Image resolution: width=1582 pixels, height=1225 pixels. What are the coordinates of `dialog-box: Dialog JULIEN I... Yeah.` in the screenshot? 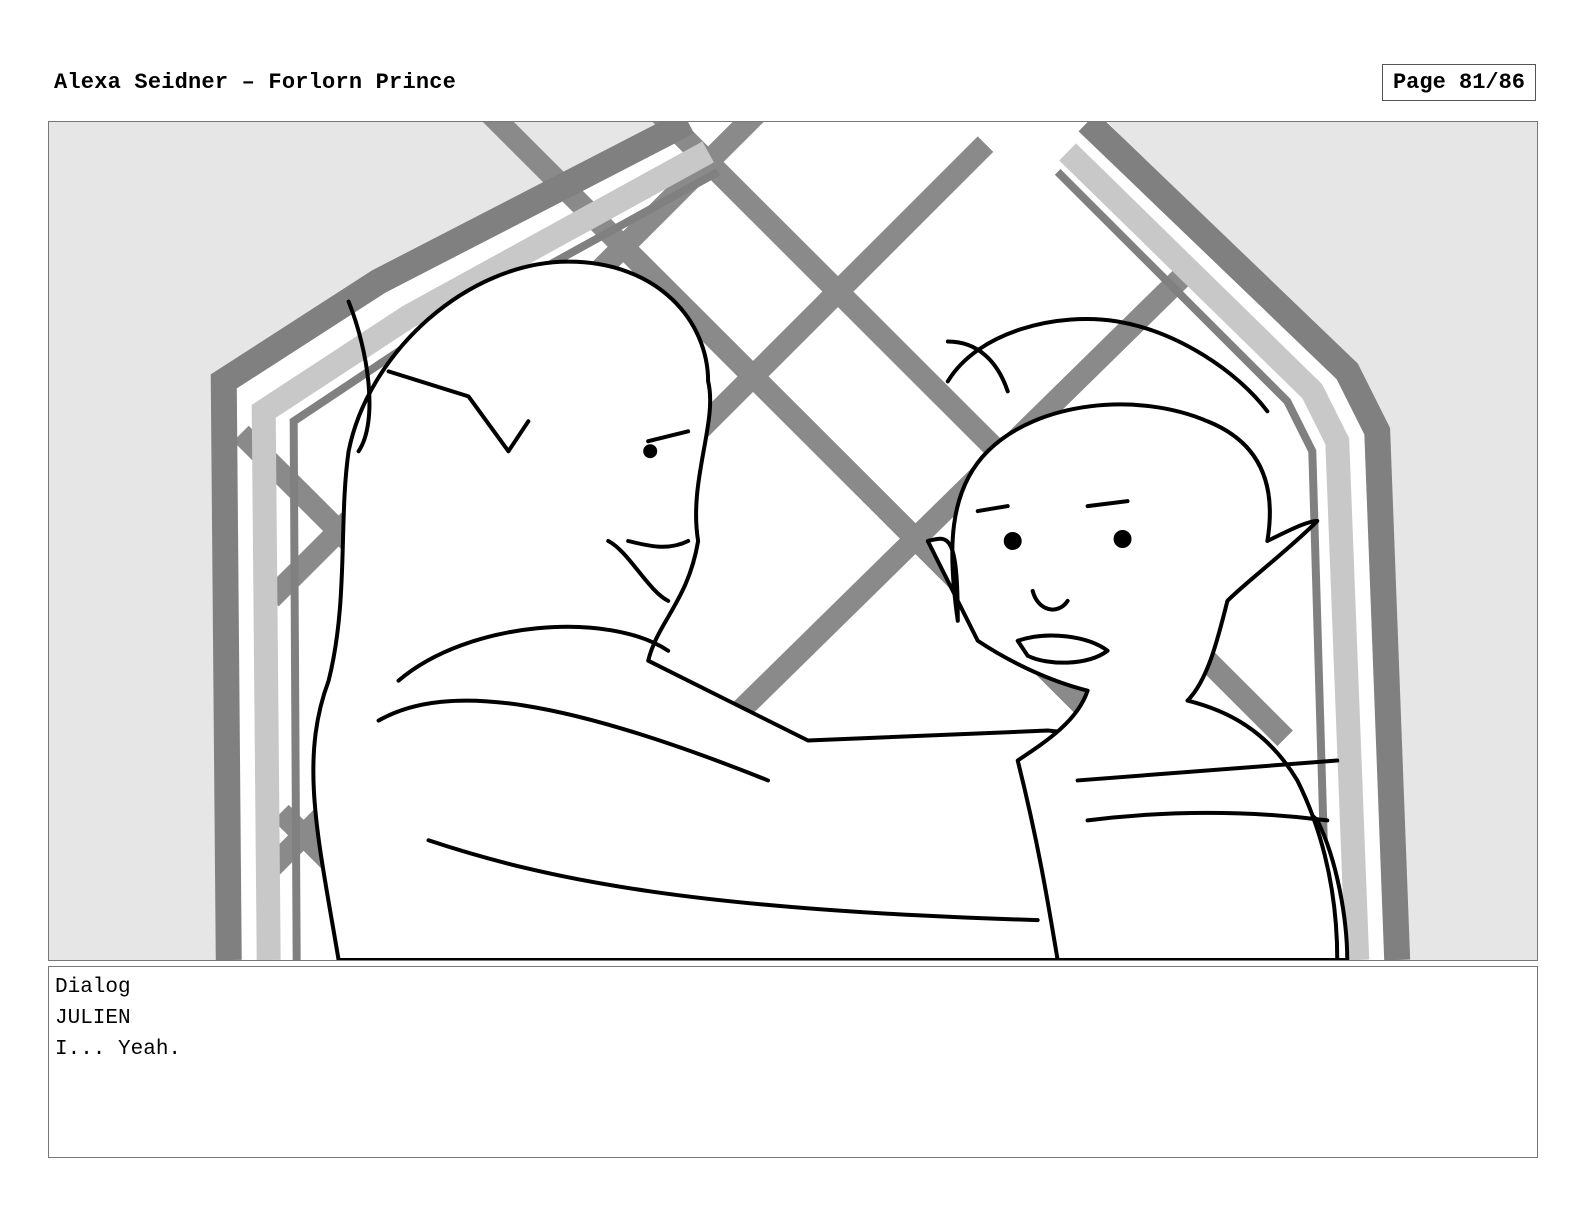 It's located at (793, 1062).